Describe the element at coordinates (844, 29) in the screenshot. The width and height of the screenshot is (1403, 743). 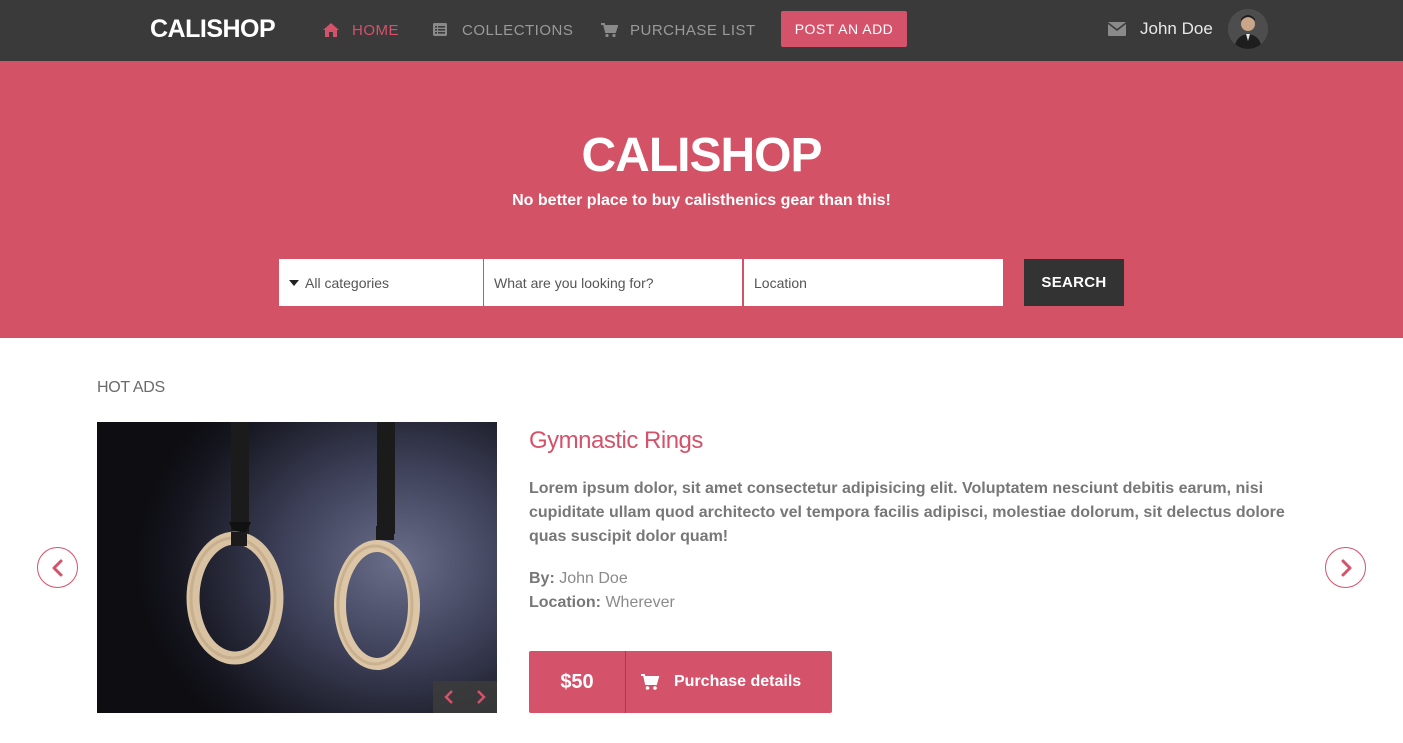
I see `post-ad-button: POST AN ADD` at that location.